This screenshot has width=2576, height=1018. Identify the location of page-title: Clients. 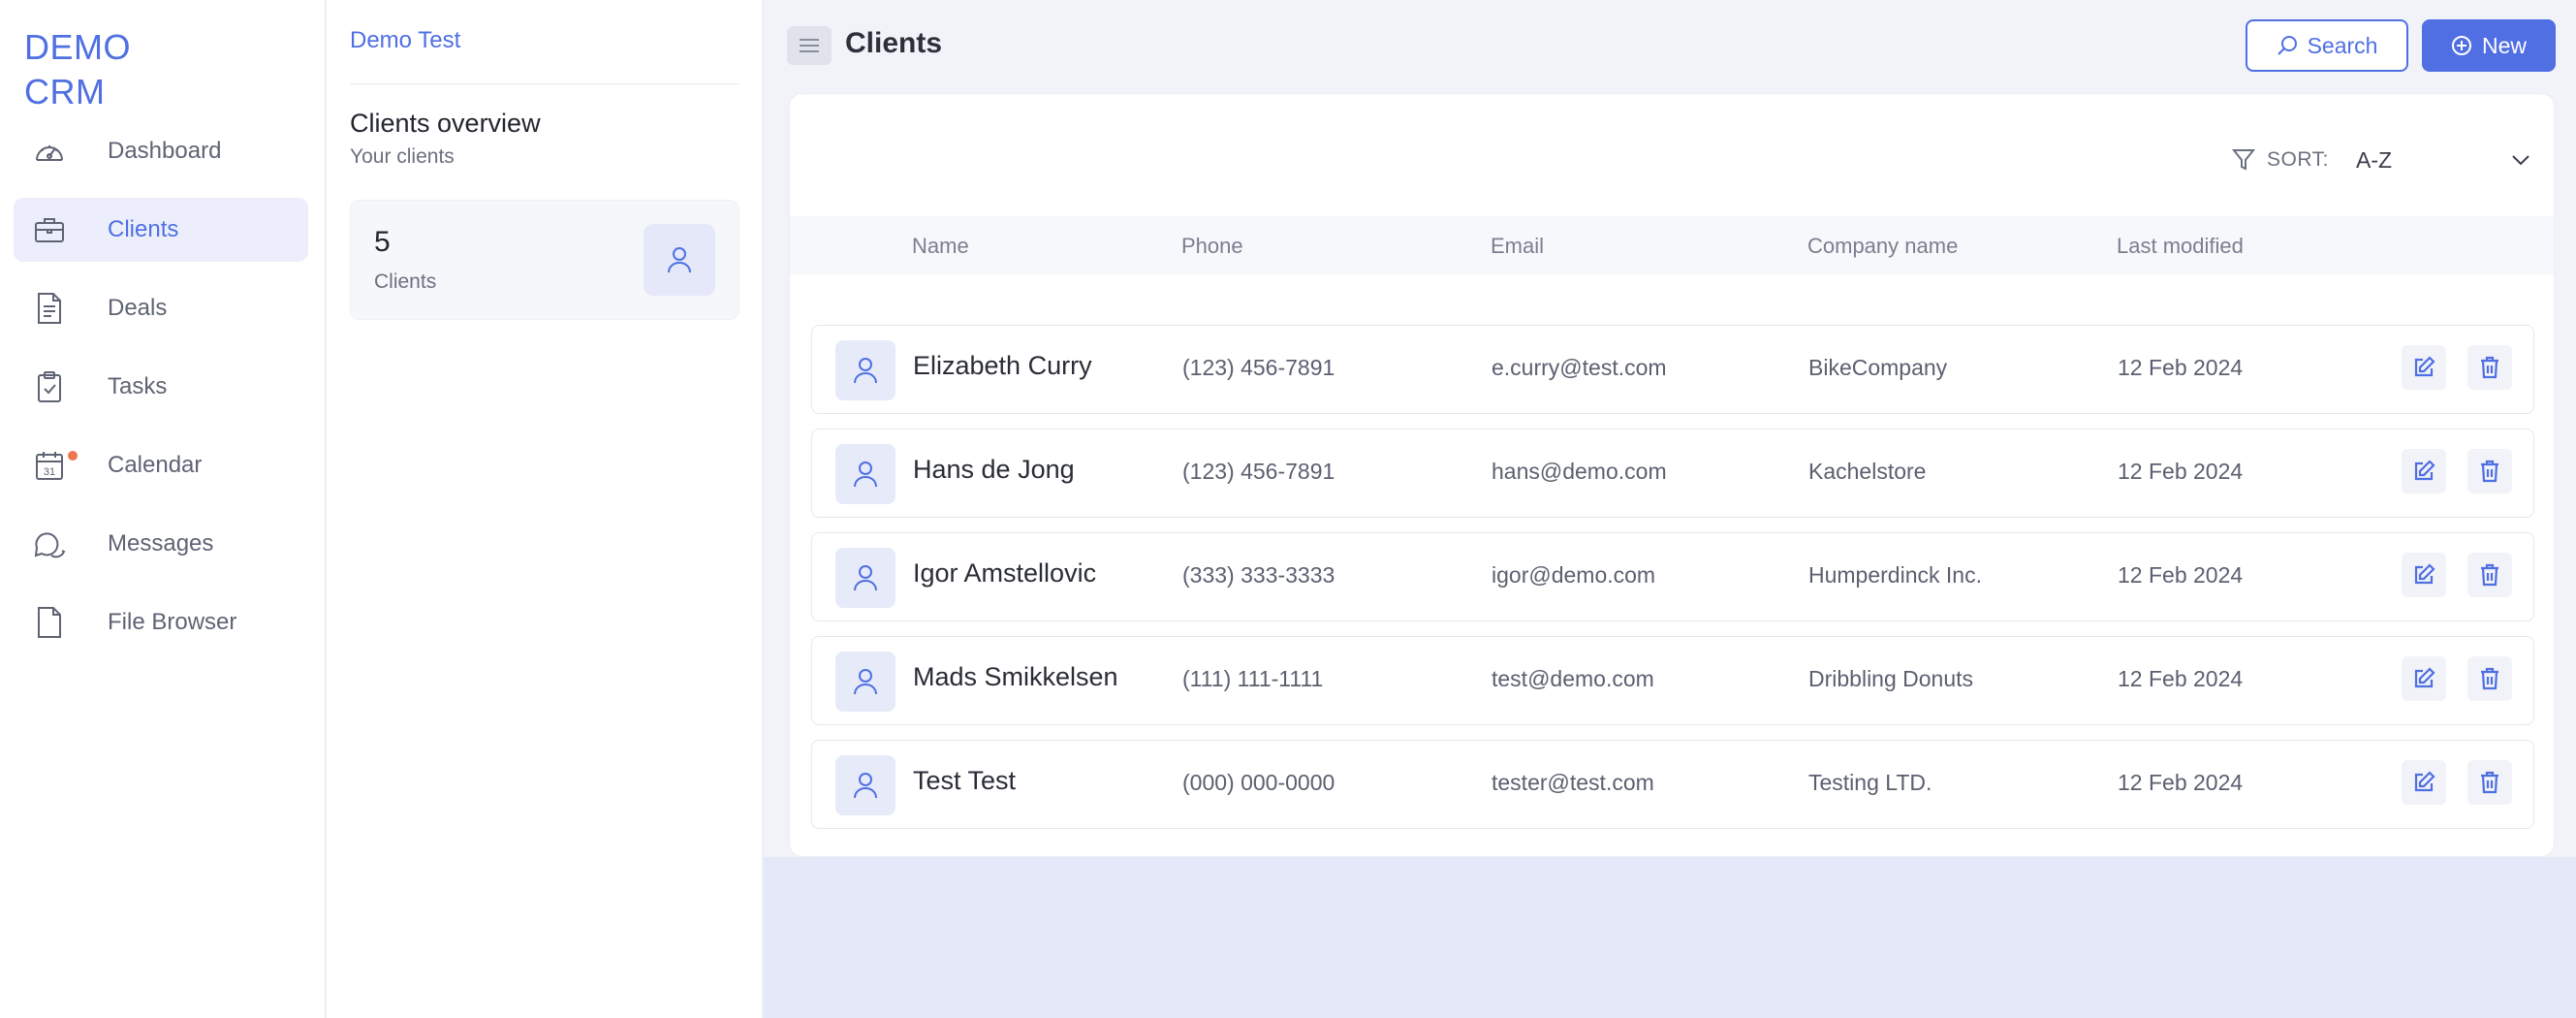
(894, 43).